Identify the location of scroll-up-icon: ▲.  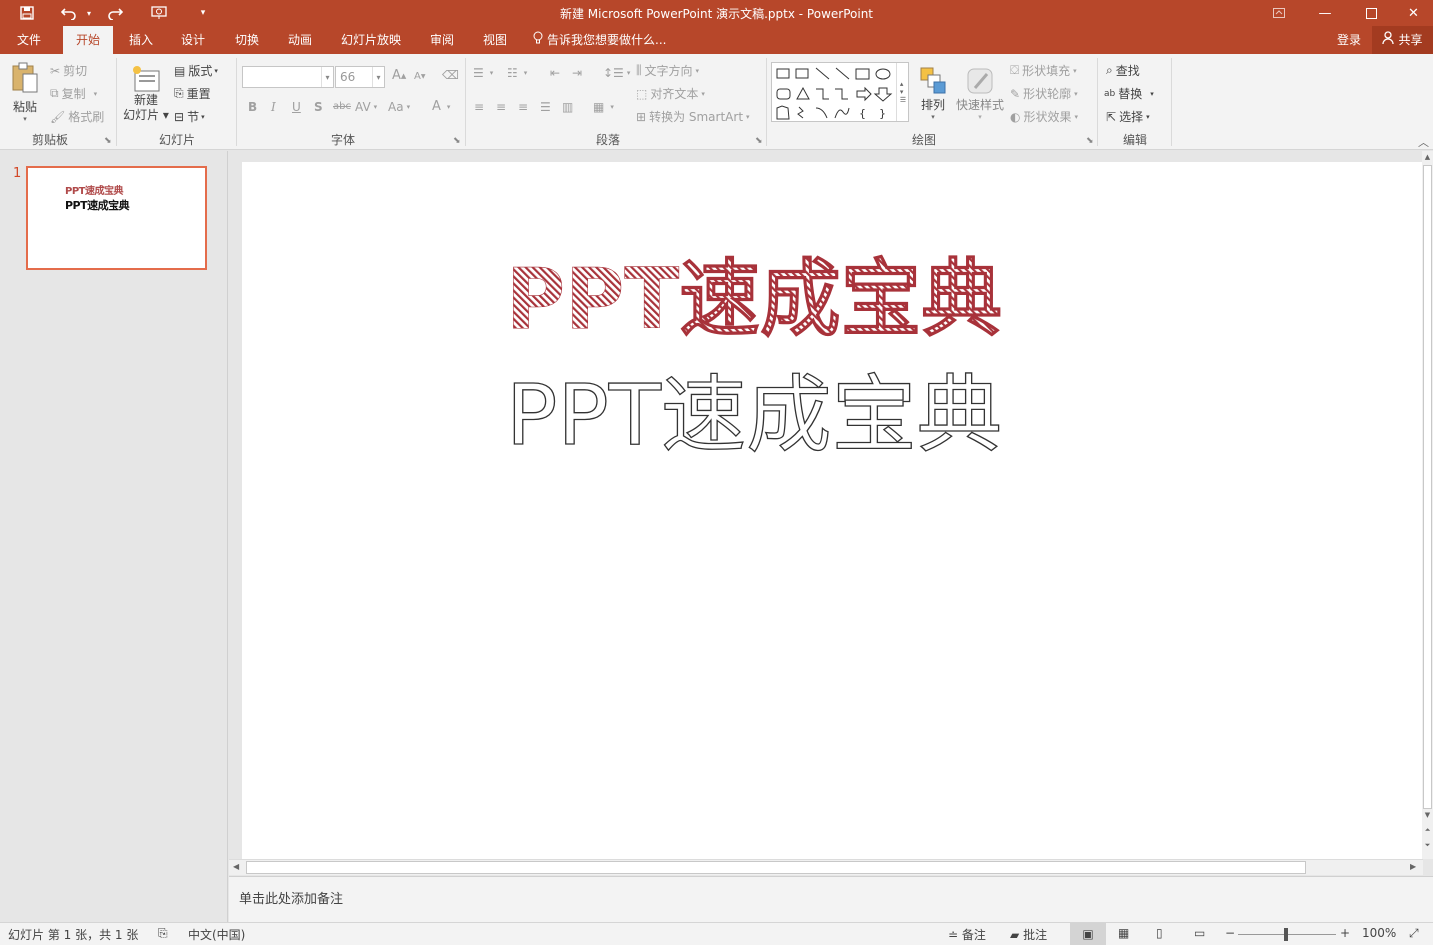
(1427, 157).